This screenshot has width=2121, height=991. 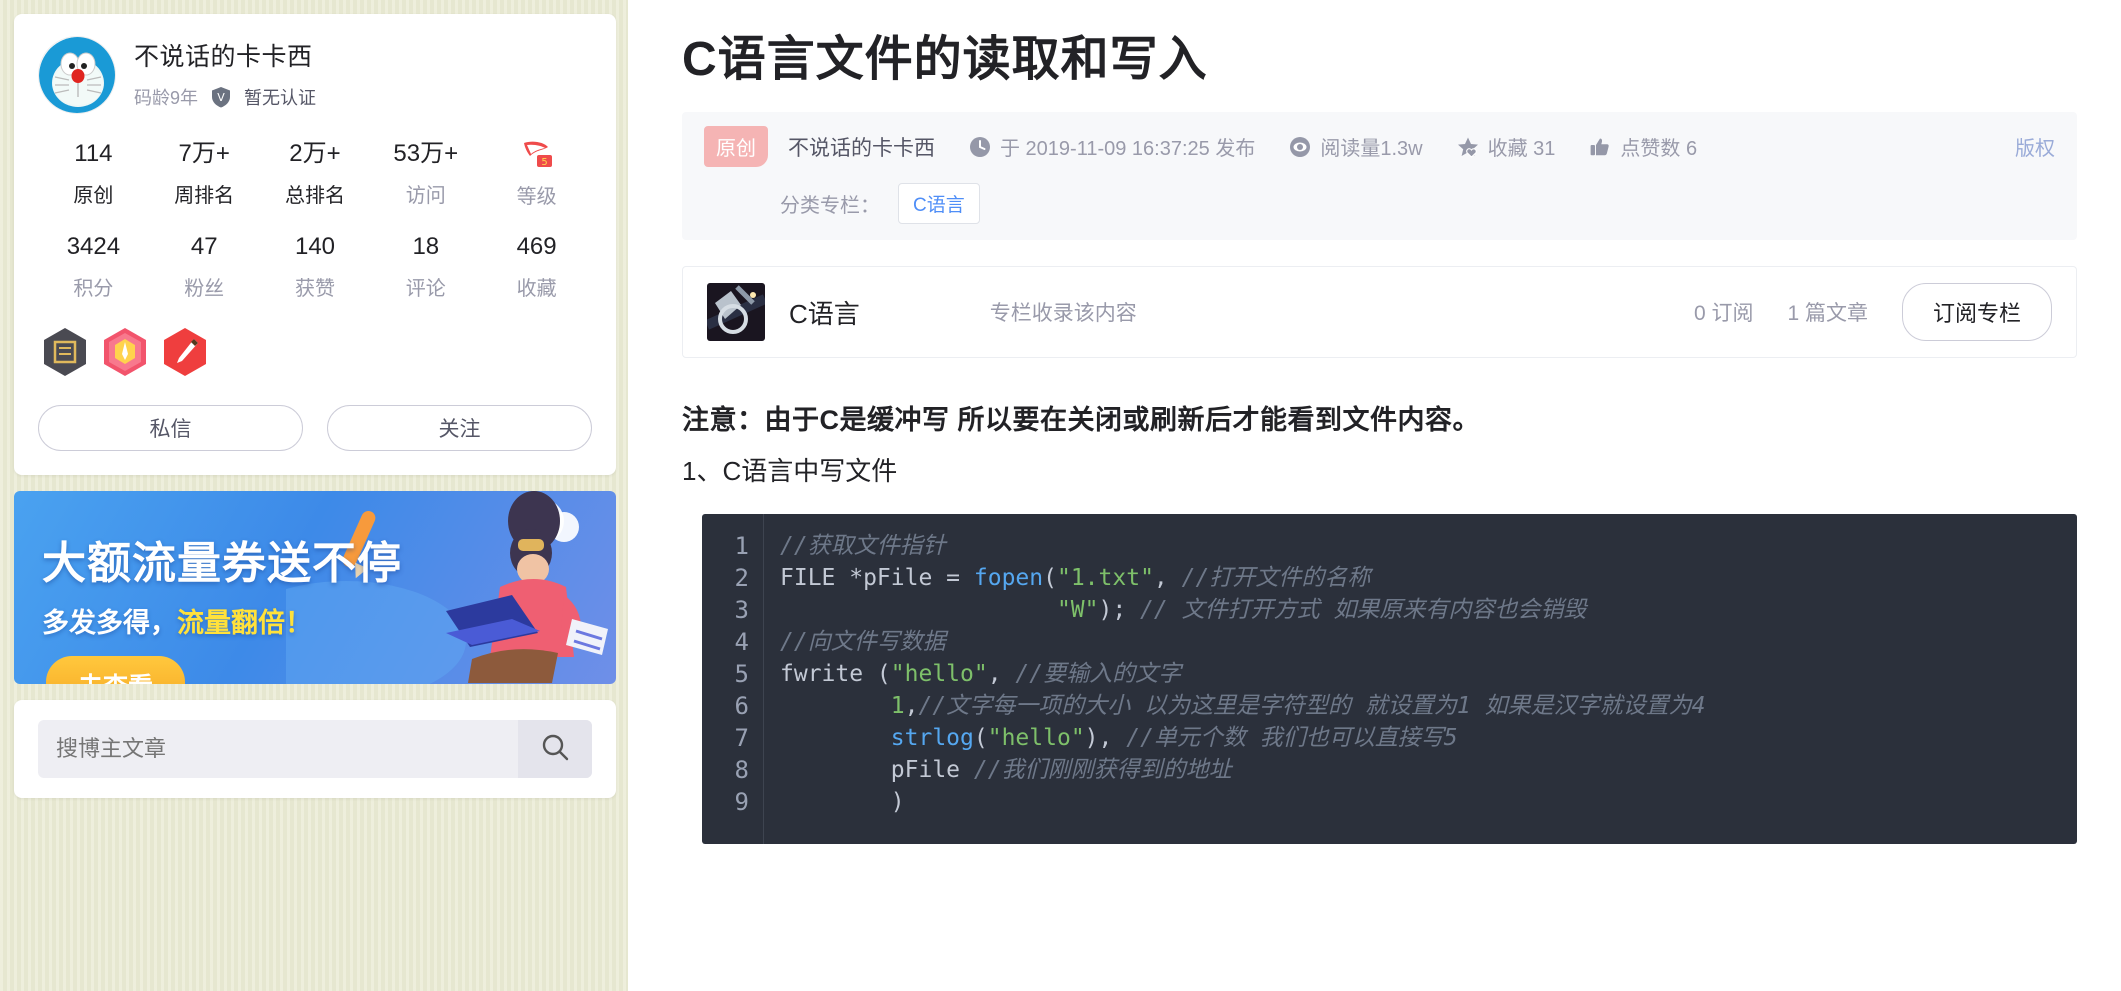 What do you see at coordinates (536, 174) in the screenshot?
I see `stat-level: 5 等级` at bounding box center [536, 174].